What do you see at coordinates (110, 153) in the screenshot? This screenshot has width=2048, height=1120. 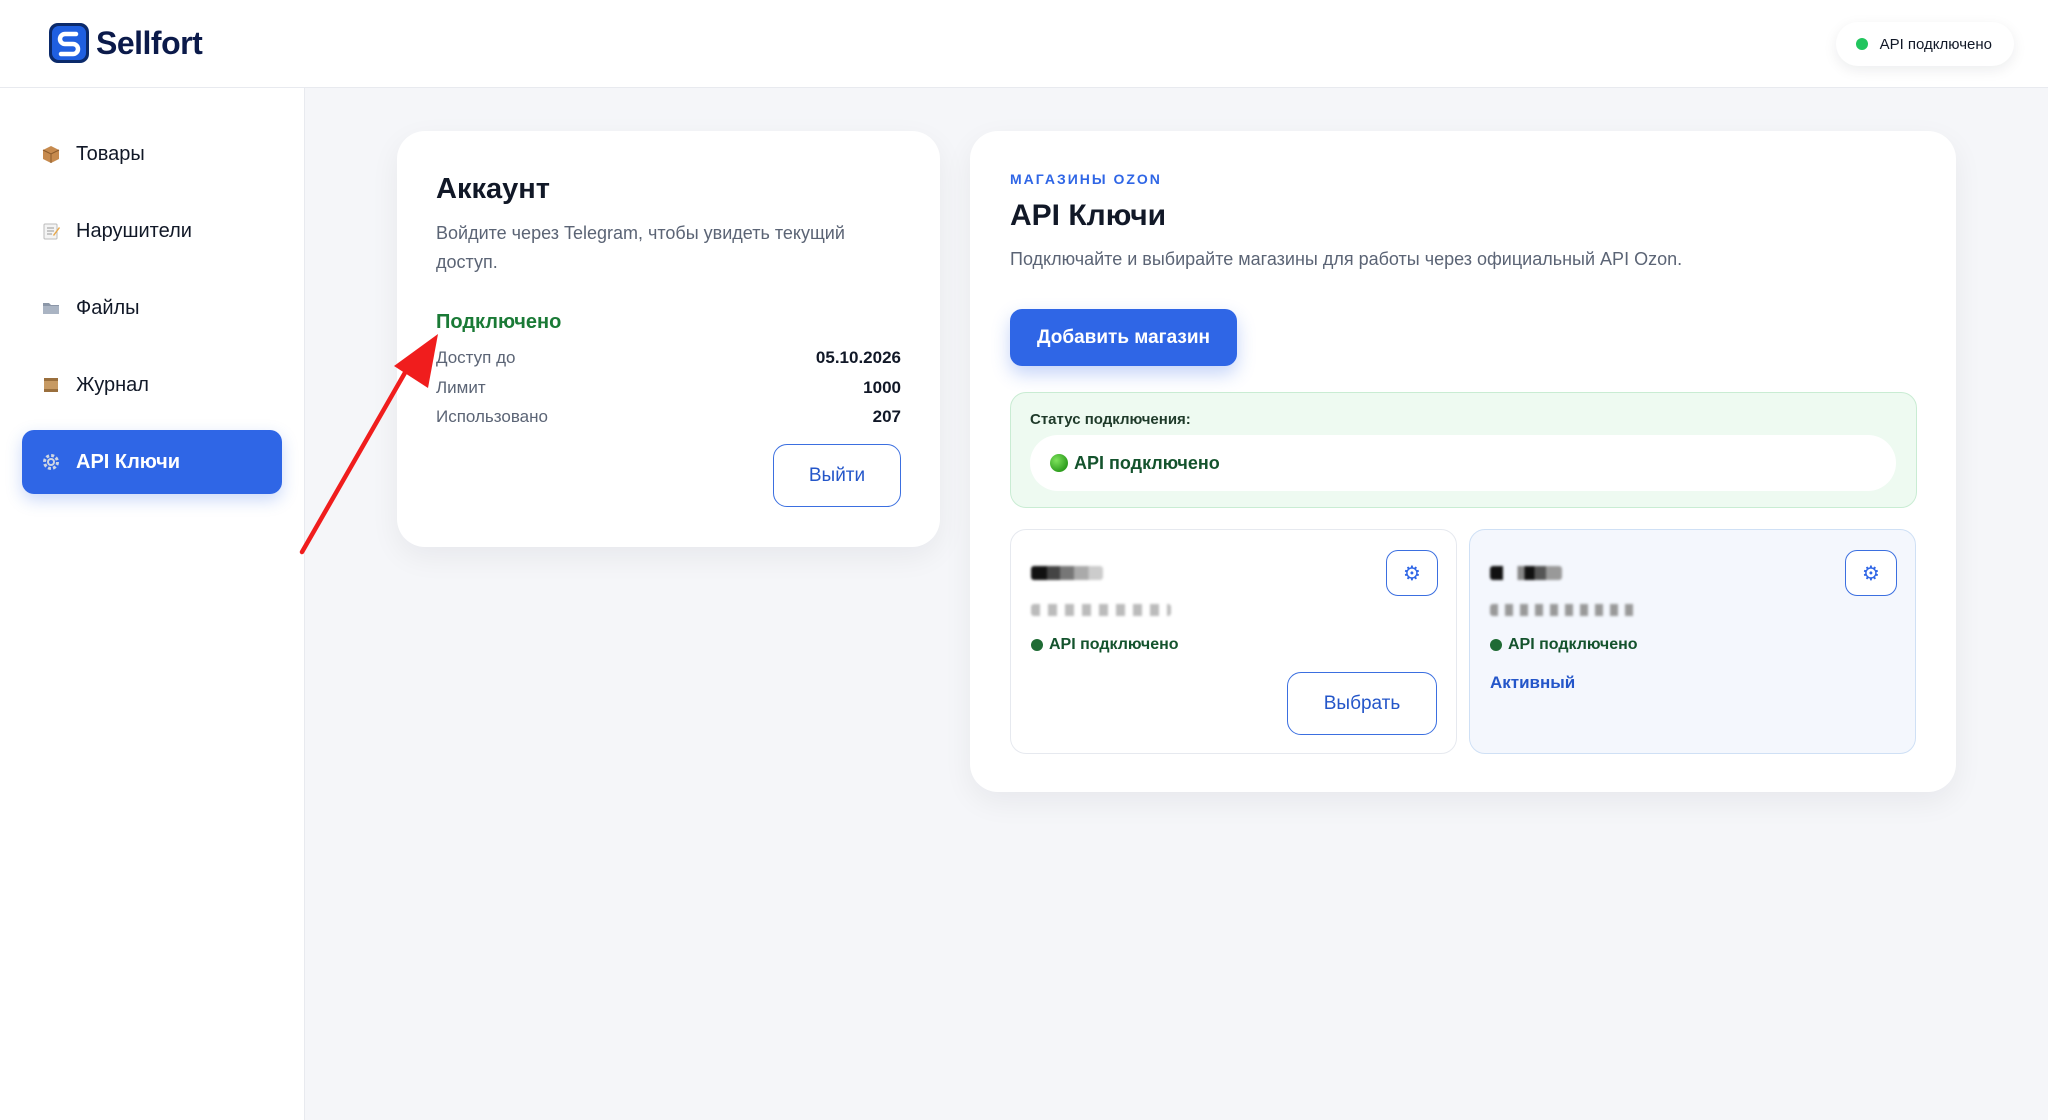 I see `sidebar-item-label: Товары` at bounding box center [110, 153].